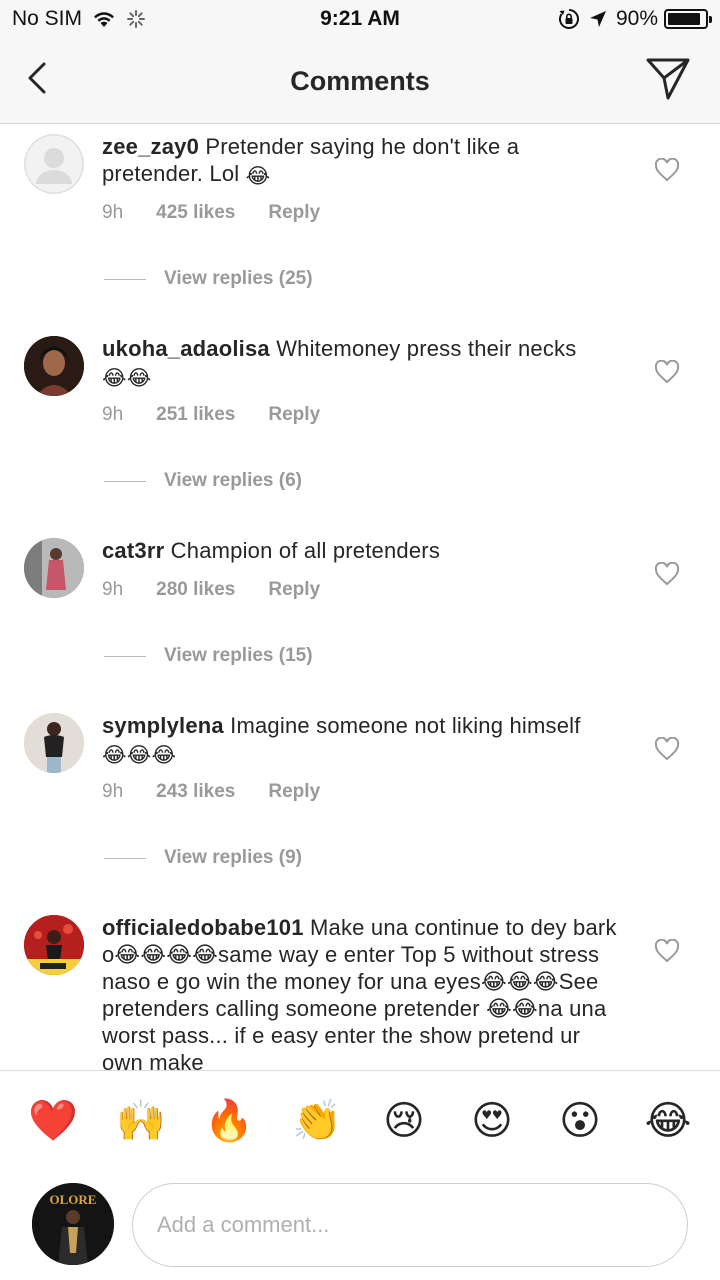 The height and width of the screenshot is (1280, 720). I want to click on location-arrow-icon, so click(597, 19).